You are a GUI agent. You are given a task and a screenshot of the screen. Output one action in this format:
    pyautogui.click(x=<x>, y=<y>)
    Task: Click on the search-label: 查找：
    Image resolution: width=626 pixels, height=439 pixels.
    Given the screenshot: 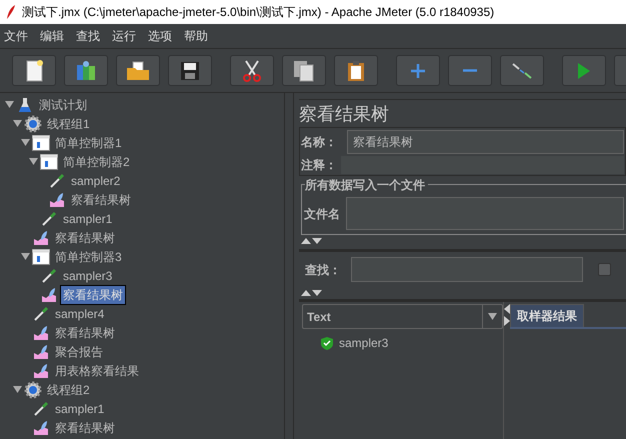 What is the action you would take?
    pyautogui.click(x=323, y=270)
    